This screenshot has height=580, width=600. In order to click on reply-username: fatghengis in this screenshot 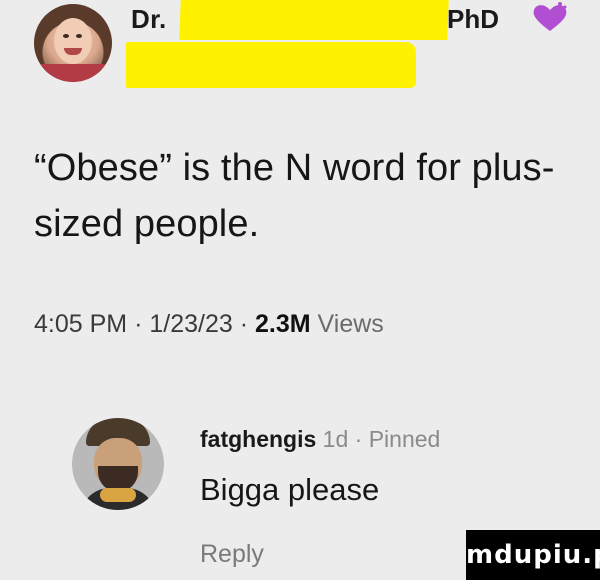, I will do `click(258, 439)`.